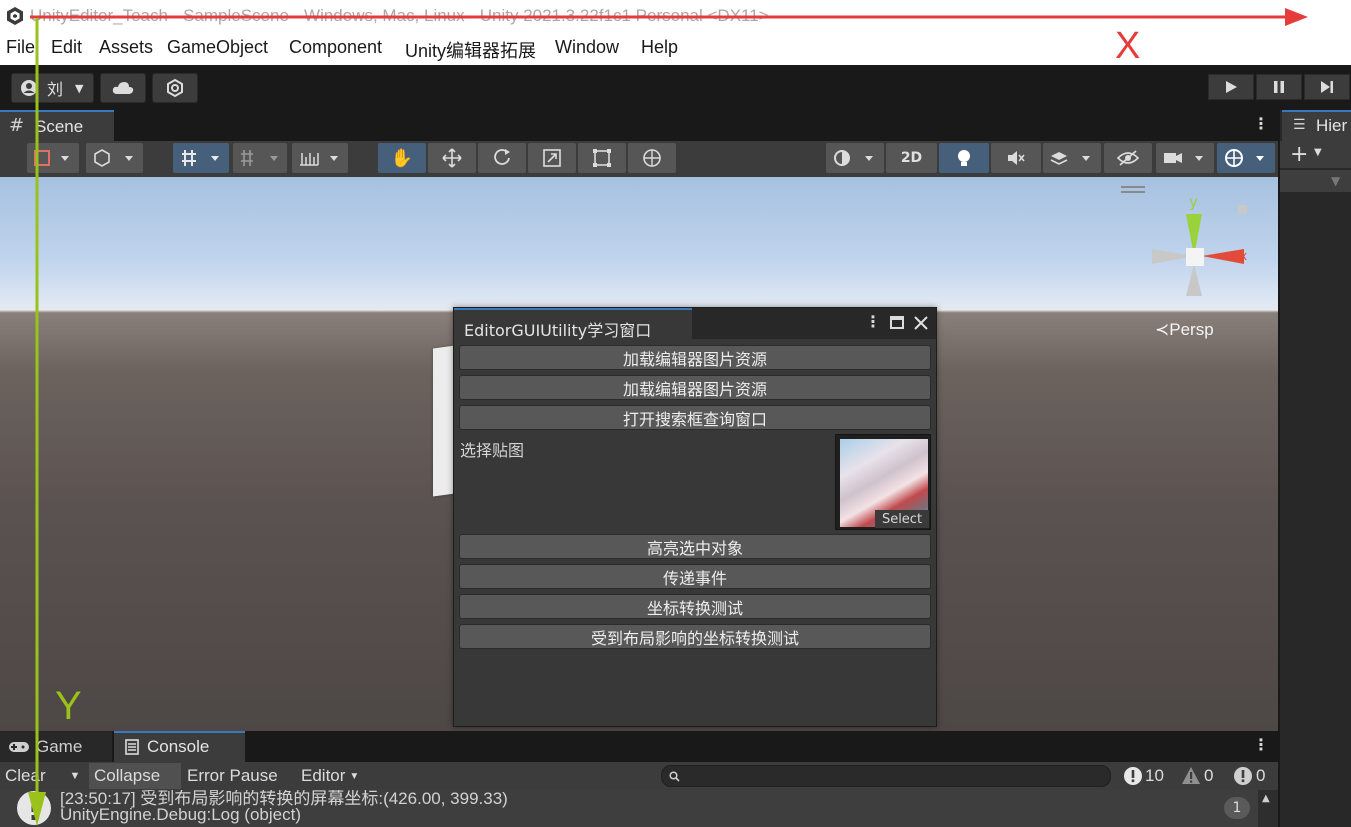  I want to click on gizmo-y-label: y, so click(1193, 202).